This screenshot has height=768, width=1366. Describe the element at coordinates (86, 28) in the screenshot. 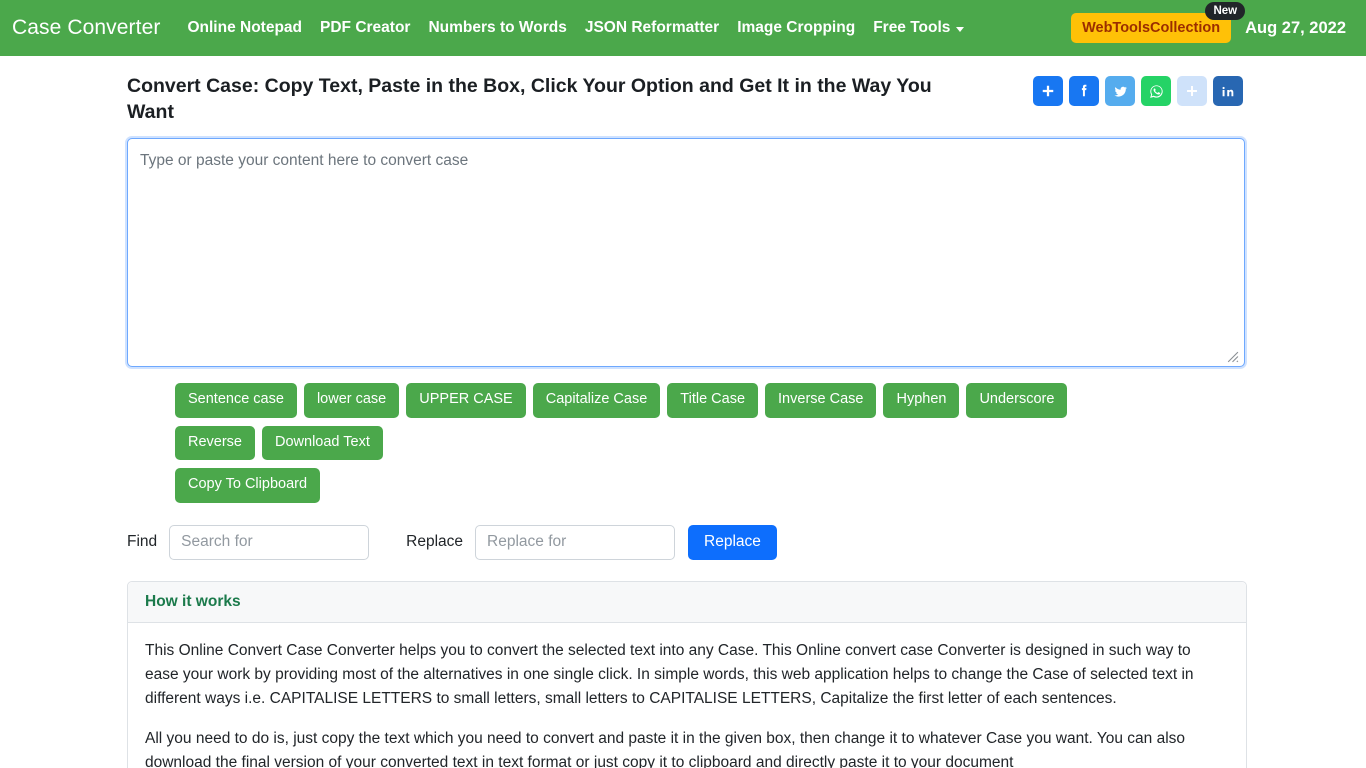

I see `brand-logo: Case Converter` at that location.